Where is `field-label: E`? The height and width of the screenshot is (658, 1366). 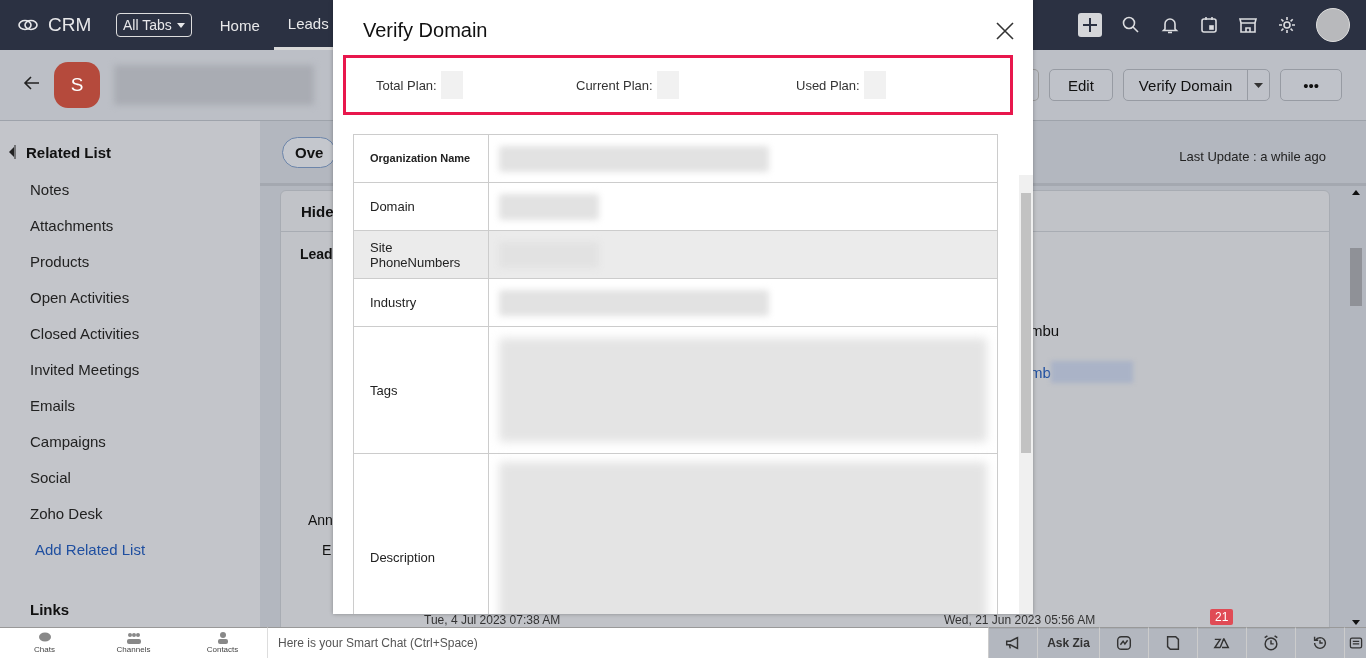
field-label: E is located at coordinates (326, 550).